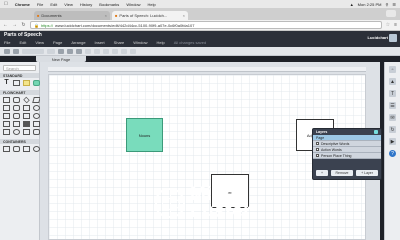 The width and height of the screenshot is (400, 240). I want to click on predefined-process-shape-icon, so click(6, 108).